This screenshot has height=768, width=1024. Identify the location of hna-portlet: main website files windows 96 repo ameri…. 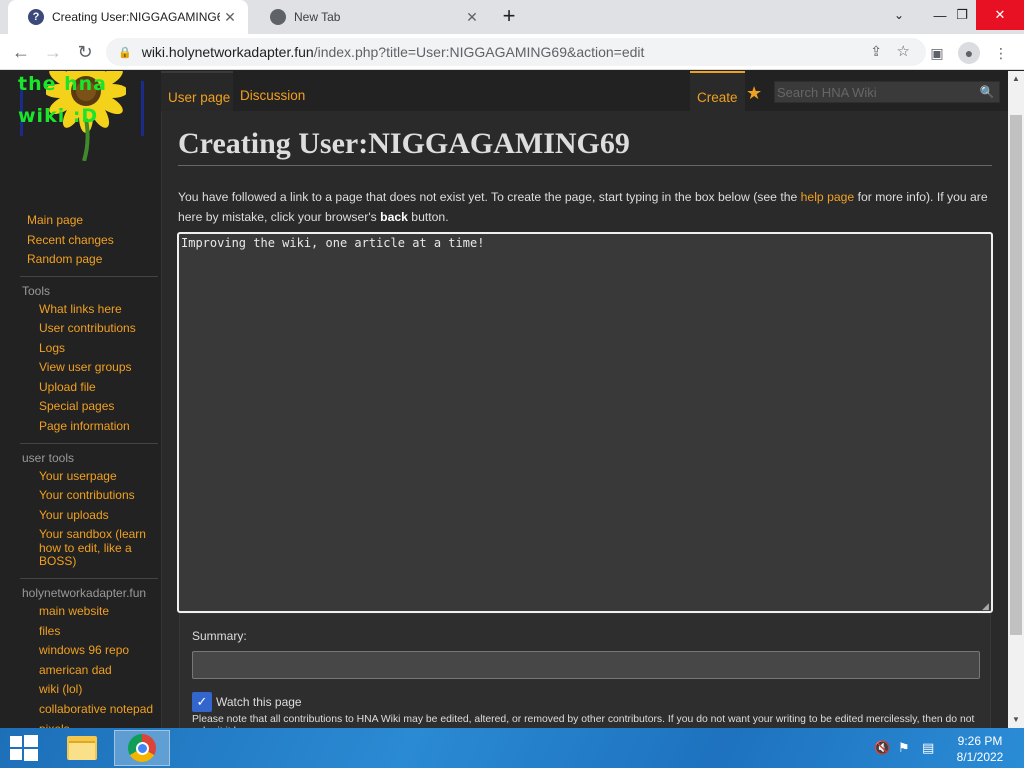
(99, 665).